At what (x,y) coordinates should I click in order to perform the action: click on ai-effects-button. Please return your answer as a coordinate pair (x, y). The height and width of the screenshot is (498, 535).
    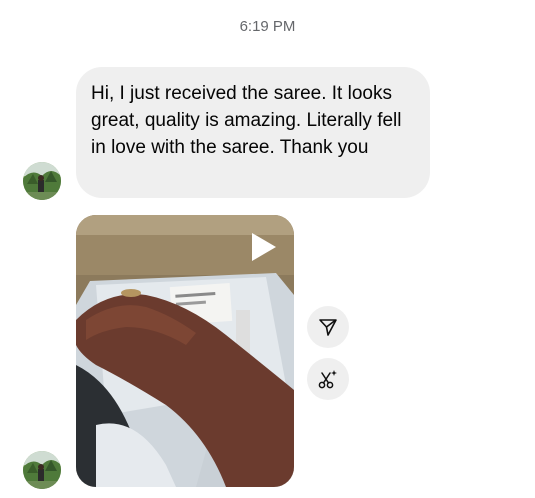
    Looking at the image, I should click on (328, 379).